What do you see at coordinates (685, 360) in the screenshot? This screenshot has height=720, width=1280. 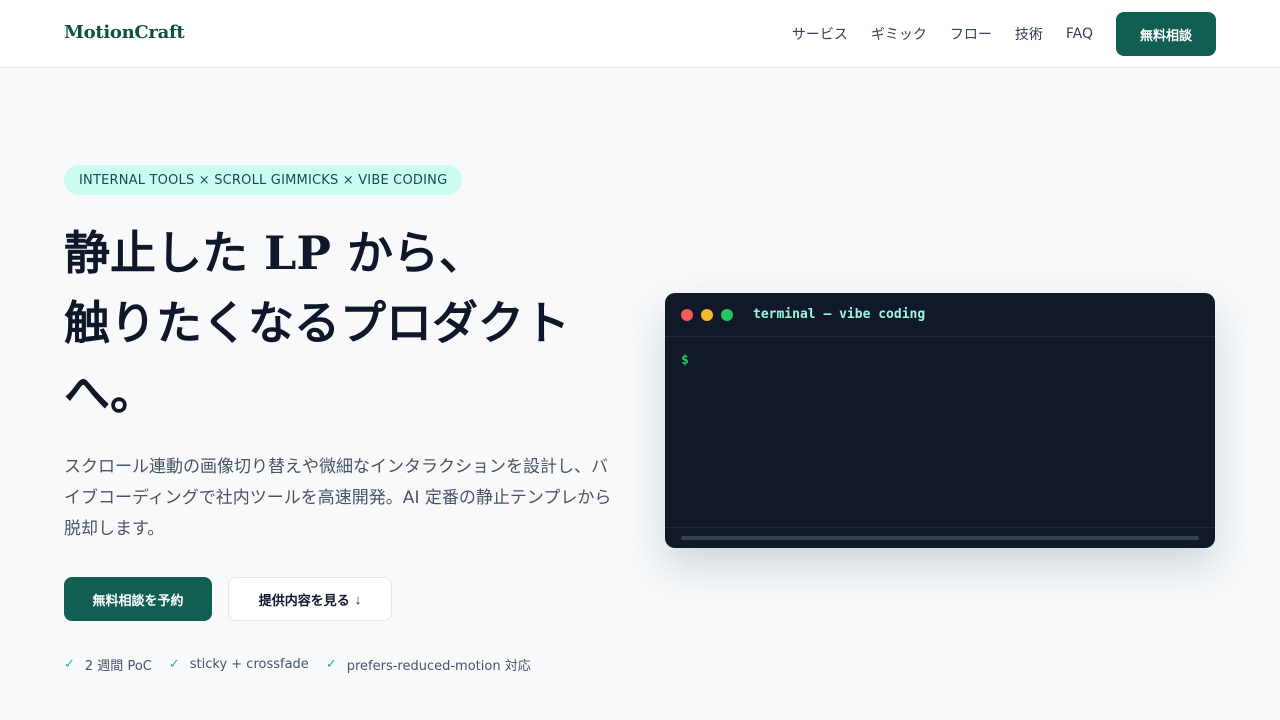 I see `terminal-prompt: $` at bounding box center [685, 360].